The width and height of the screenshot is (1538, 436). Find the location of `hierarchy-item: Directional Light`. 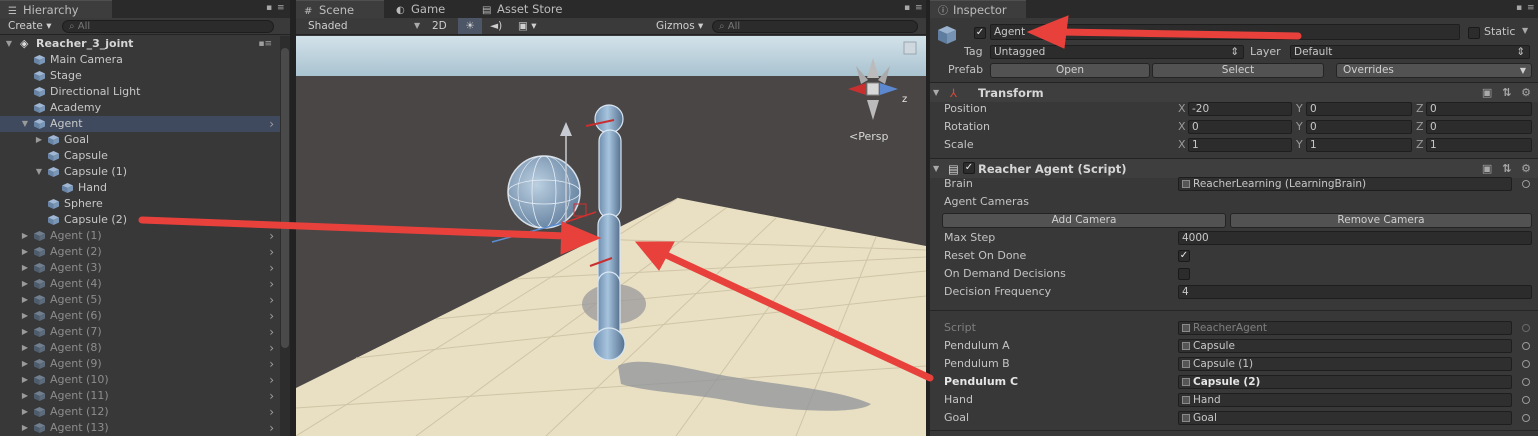

hierarchy-item: Directional Light is located at coordinates (140, 92).